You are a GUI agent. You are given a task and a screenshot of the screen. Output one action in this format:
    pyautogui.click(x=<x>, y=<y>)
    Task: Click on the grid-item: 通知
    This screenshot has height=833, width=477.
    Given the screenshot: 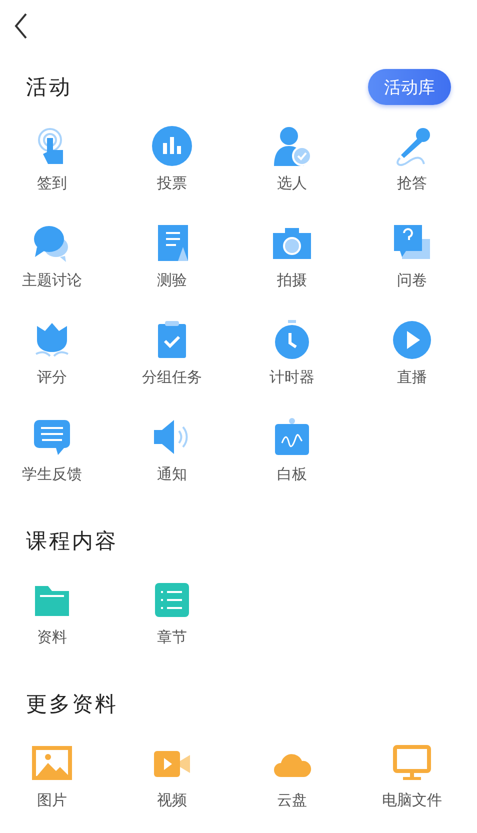 What is the action you would take?
    pyautogui.click(x=172, y=450)
    